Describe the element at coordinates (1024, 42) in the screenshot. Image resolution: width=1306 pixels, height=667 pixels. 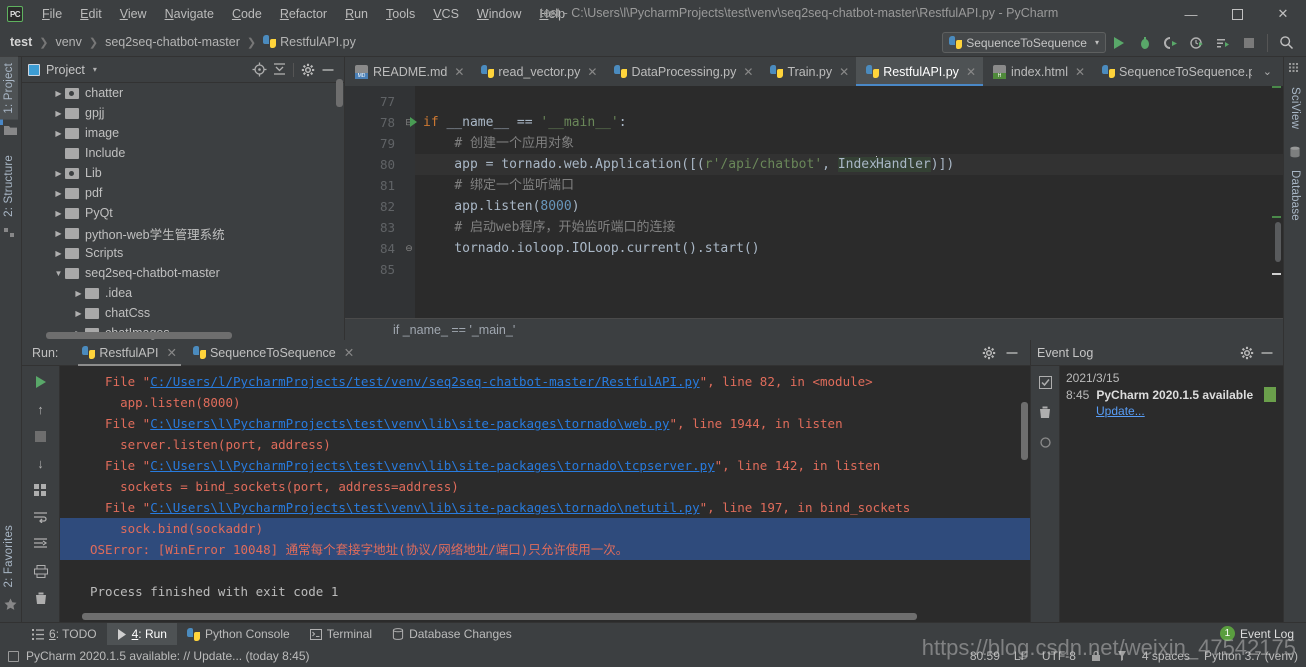
I see `run-configuration-selector: SequenceToSequence ▾` at that location.